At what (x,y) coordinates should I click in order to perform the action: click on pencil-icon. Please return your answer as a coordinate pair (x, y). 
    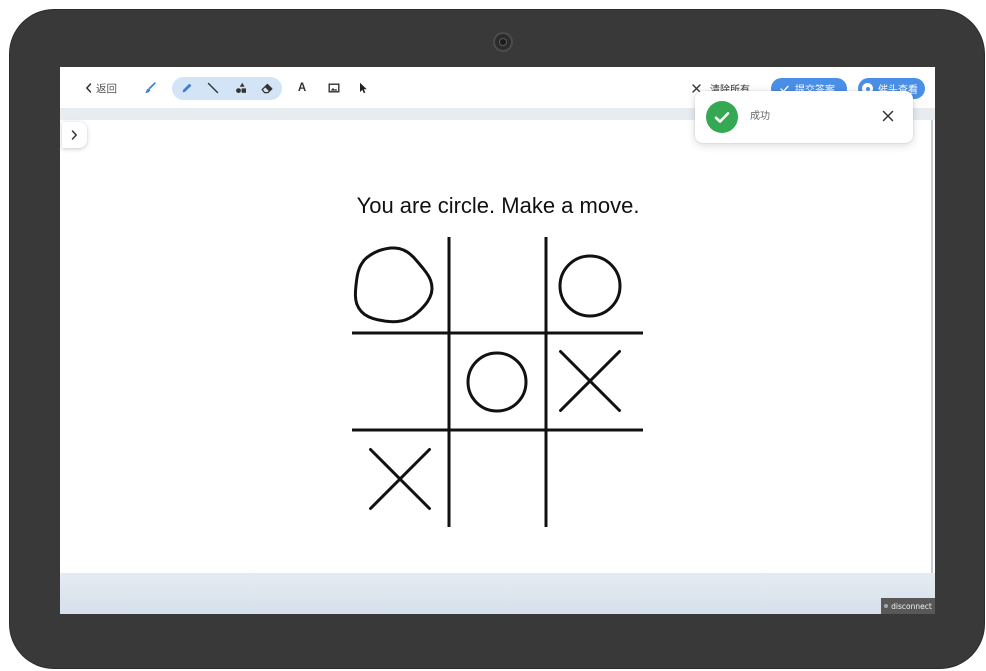
    Looking at the image, I should click on (187, 88).